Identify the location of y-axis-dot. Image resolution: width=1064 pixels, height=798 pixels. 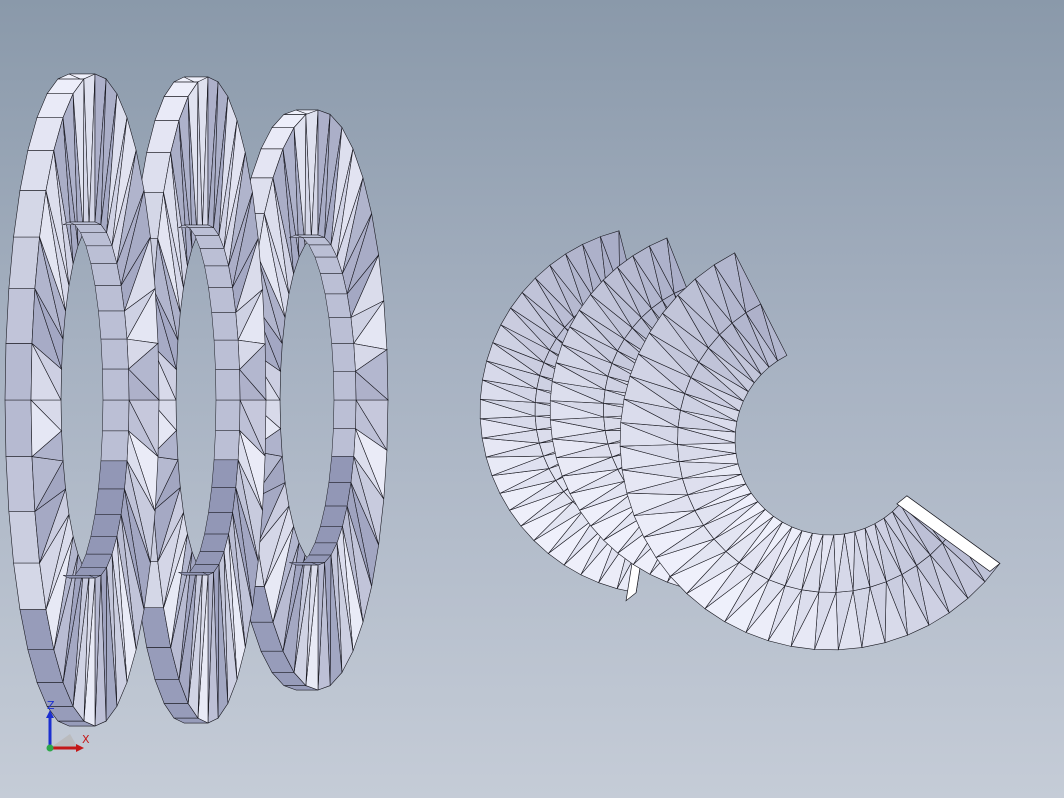
(50, 748).